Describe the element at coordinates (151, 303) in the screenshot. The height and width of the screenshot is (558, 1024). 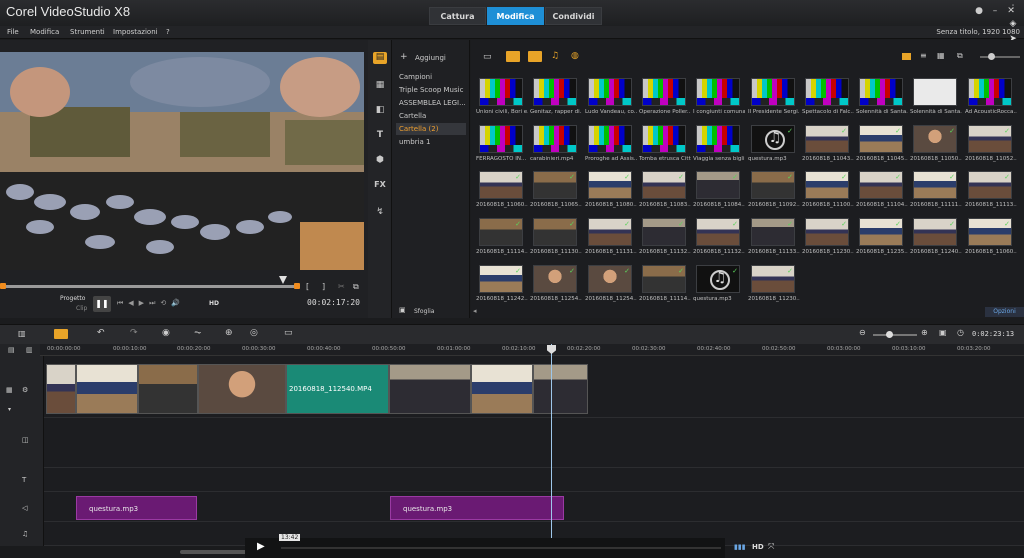
I see `transport-controls: ⏮◀▶⏭⟲🔊` at that location.